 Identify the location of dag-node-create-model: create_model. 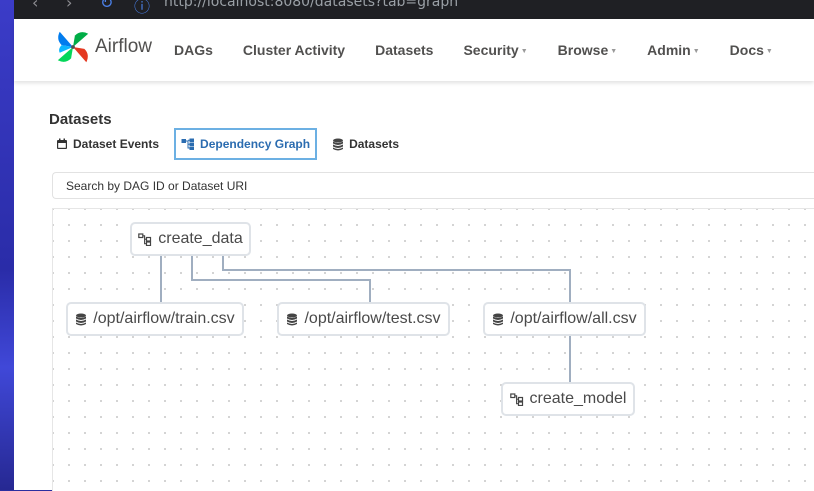
(568, 399).